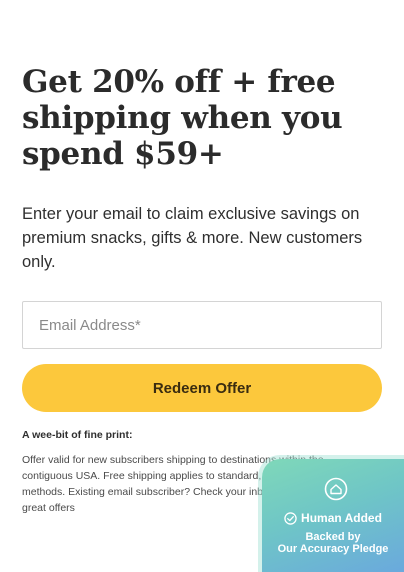  Describe the element at coordinates (341, 518) in the screenshot. I see `badge-title: Human Added` at that location.